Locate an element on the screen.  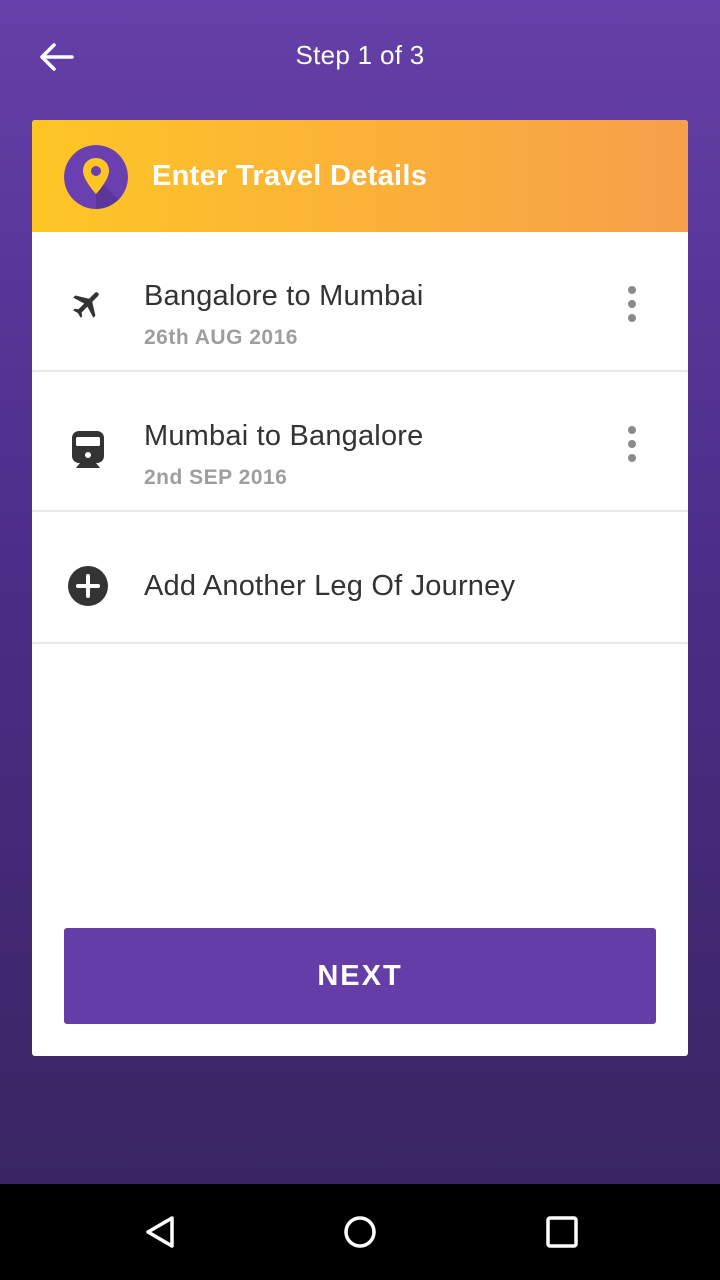
square-recents-icon is located at coordinates (562, 1232).